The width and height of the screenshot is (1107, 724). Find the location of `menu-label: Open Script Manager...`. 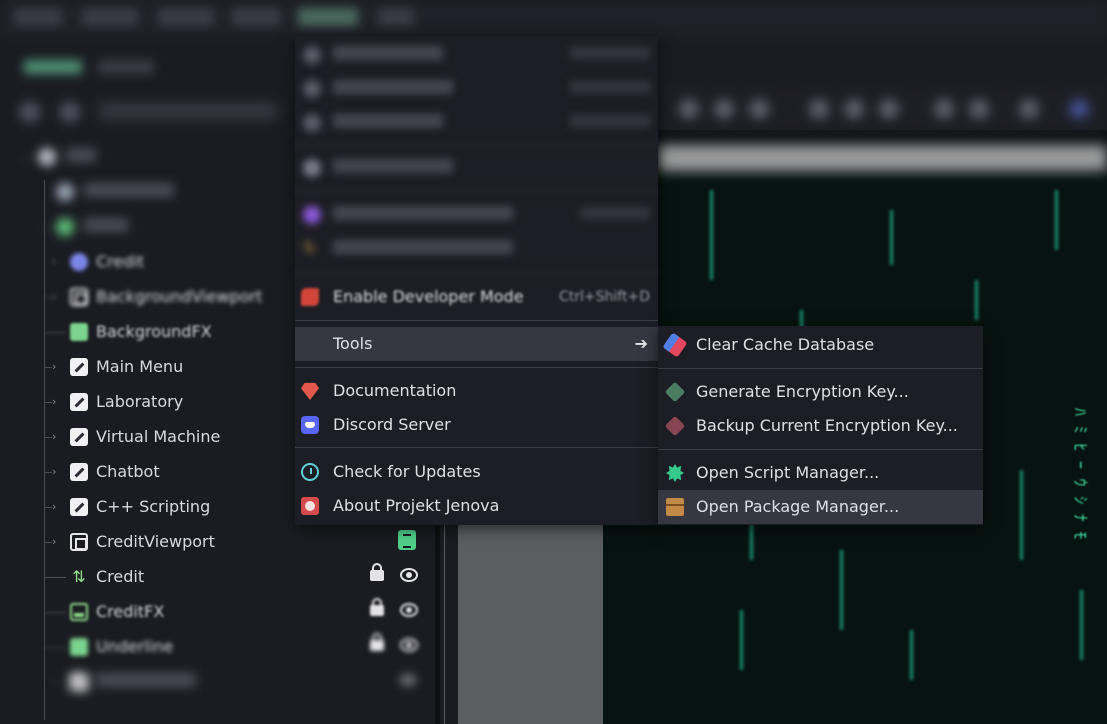

menu-label: Open Script Manager... is located at coordinates (788, 472).